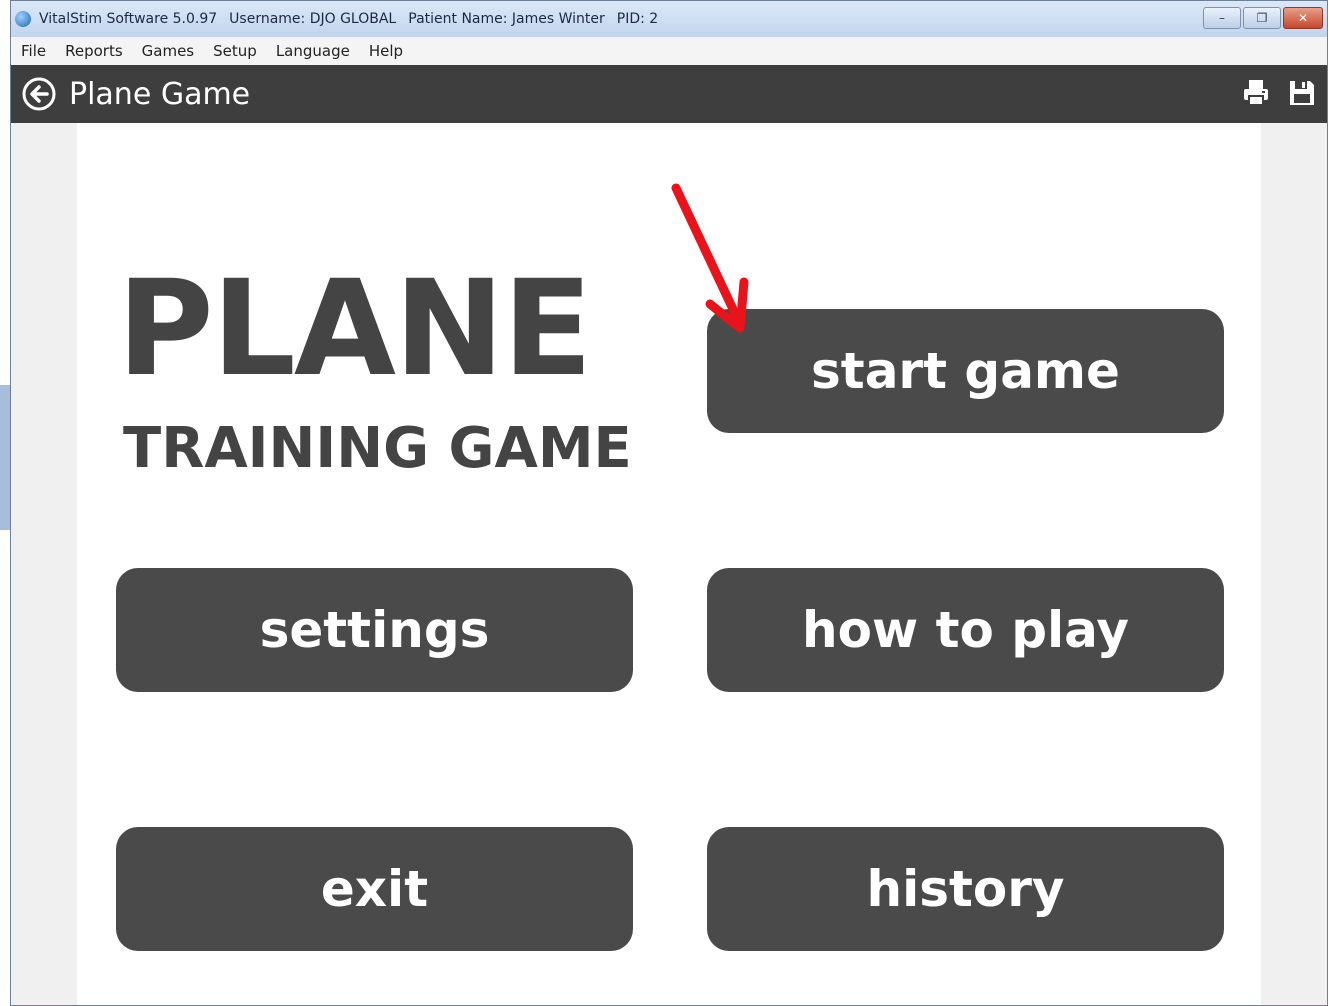  Describe the element at coordinates (374, 889) in the screenshot. I see `exit-button: exit` at that location.